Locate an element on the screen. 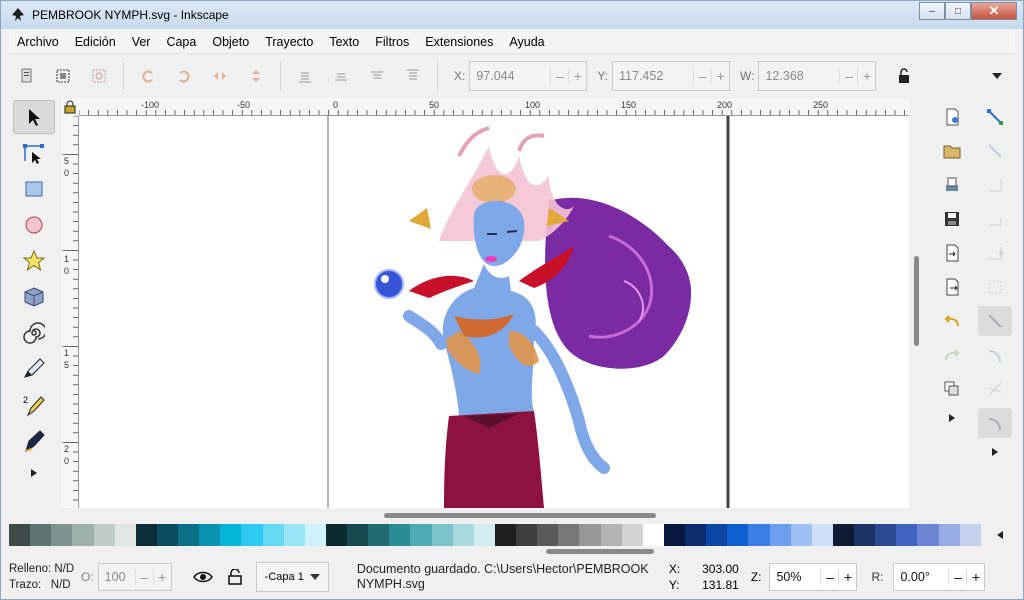 The height and width of the screenshot is (600, 1024). pencil-tool is located at coordinates (34, 369).